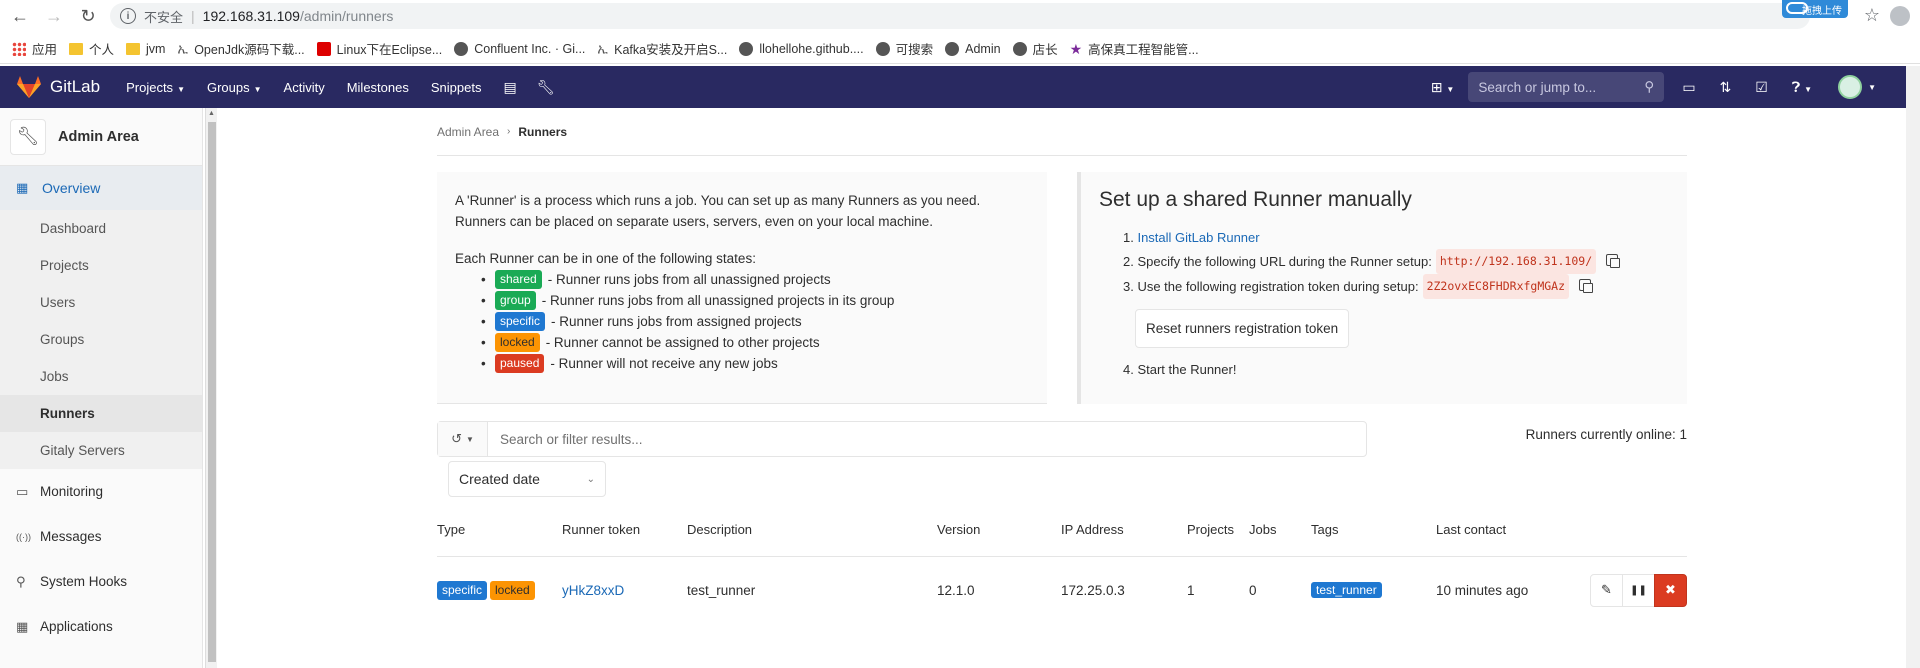 The image size is (1920, 668). I want to click on gitlab-logo: GitLab, so click(58, 87).